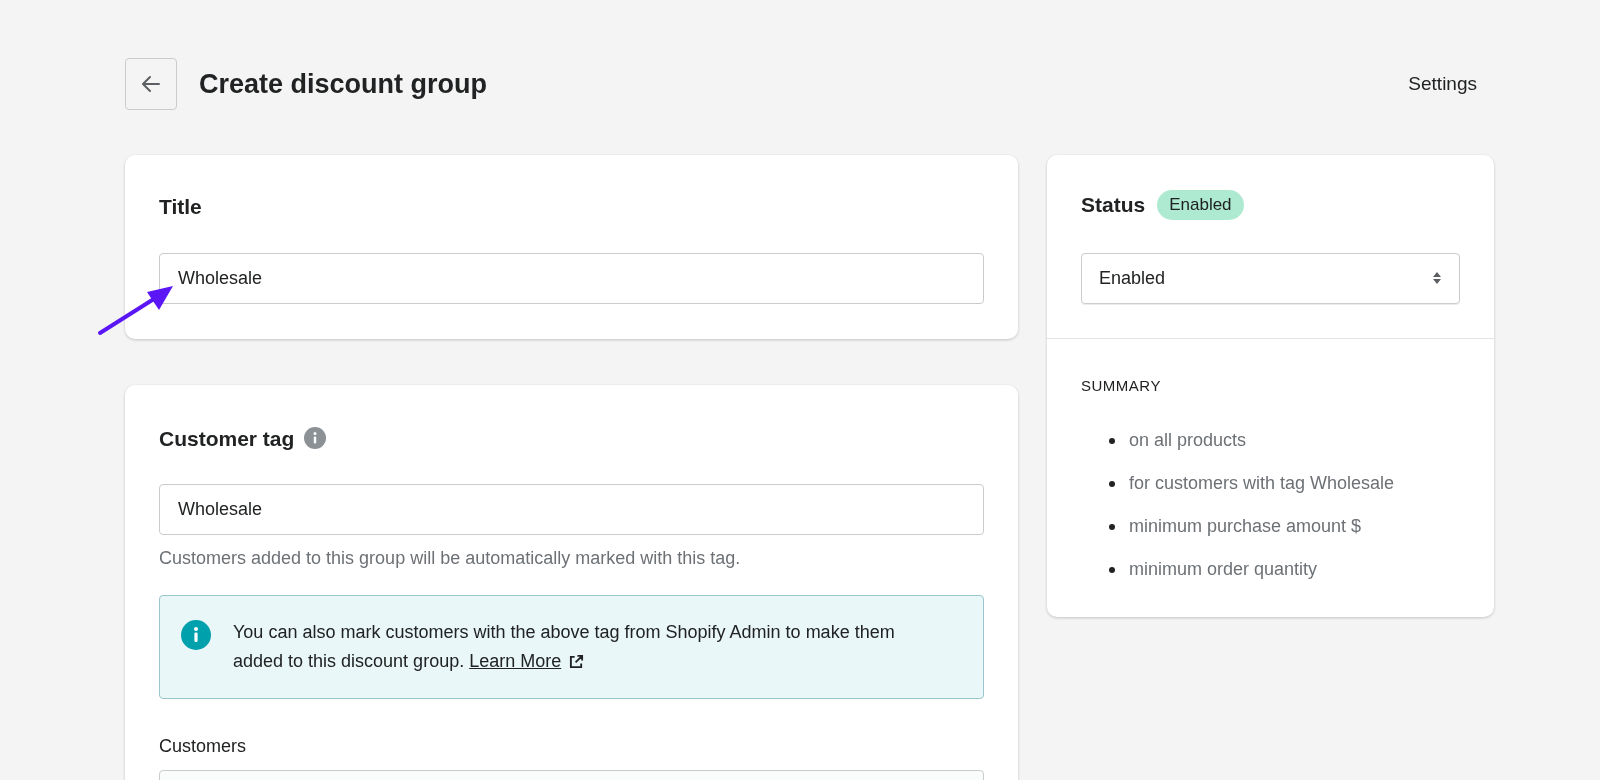 The height and width of the screenshot is (780, 1600). I want to click on field-label: Customers, so click(203, 746).